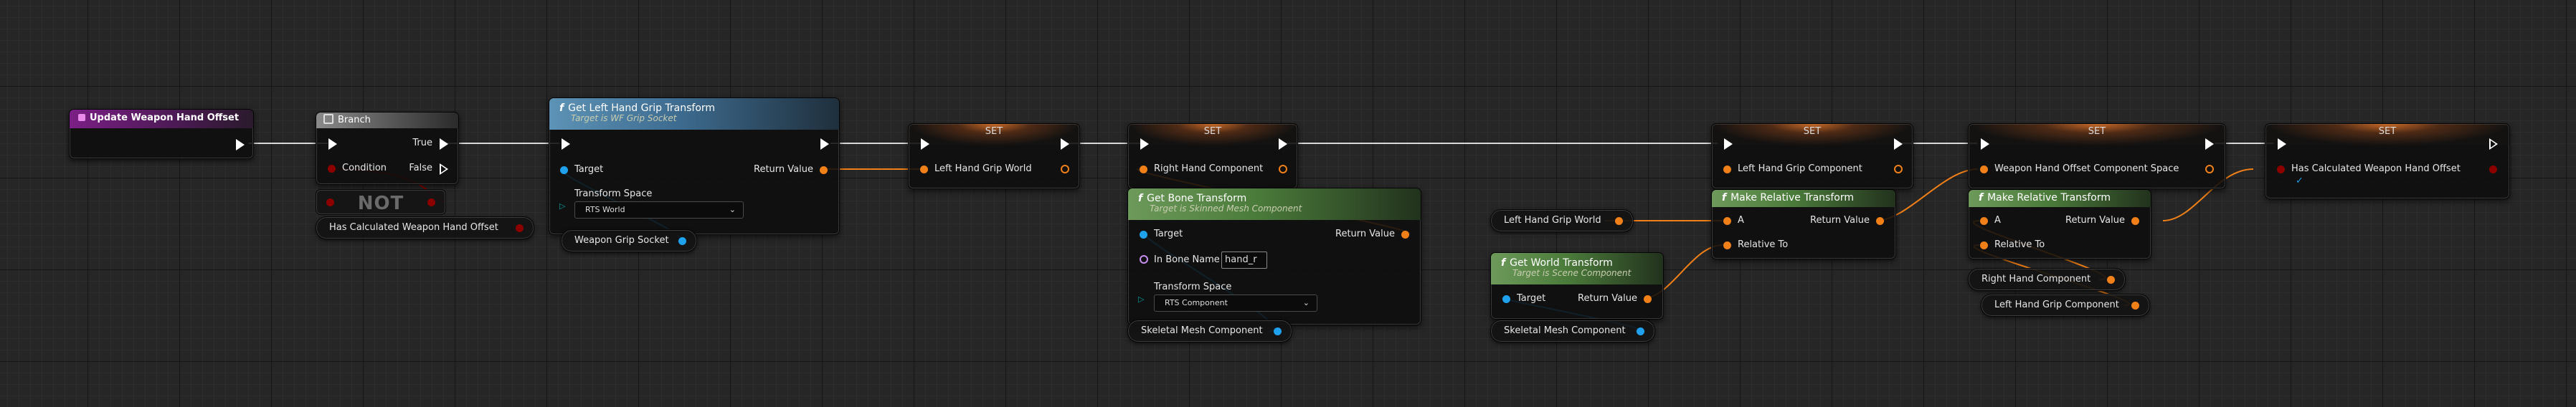  What do you see at coordinates (1812, 156) in the screenshot?
I see `set-left-hand-grip-component-node: SET Left Hand Grip Component` at bounding box center [1812, 156].